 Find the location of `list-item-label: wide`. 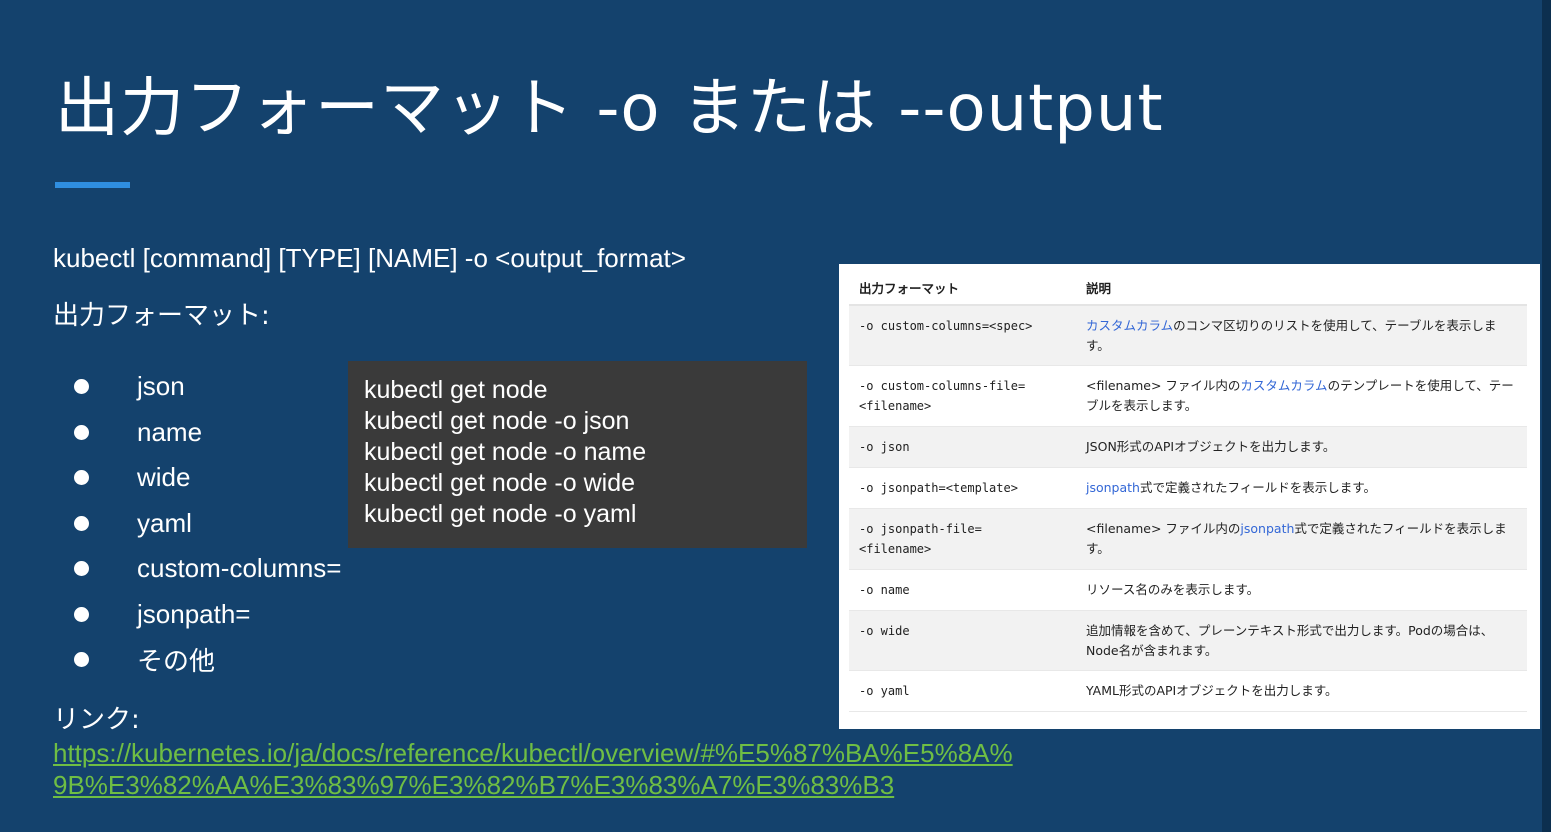

list-item-label: wide is located at coordinates (164, 477).